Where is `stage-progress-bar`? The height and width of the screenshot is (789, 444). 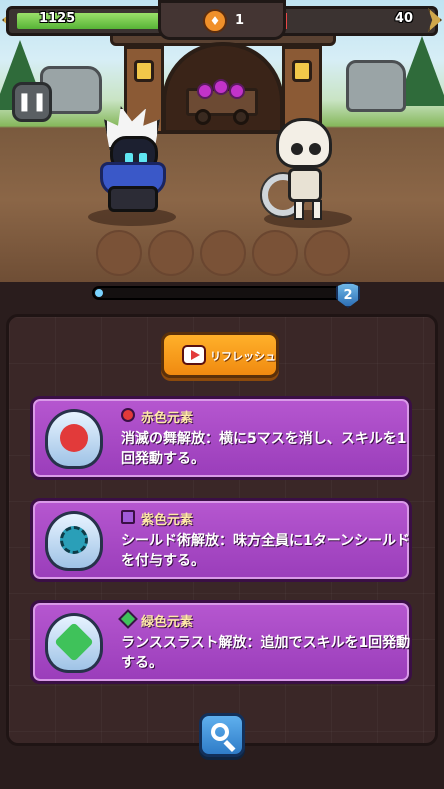
stage-progress-bar is located at coordinates (221, 293).